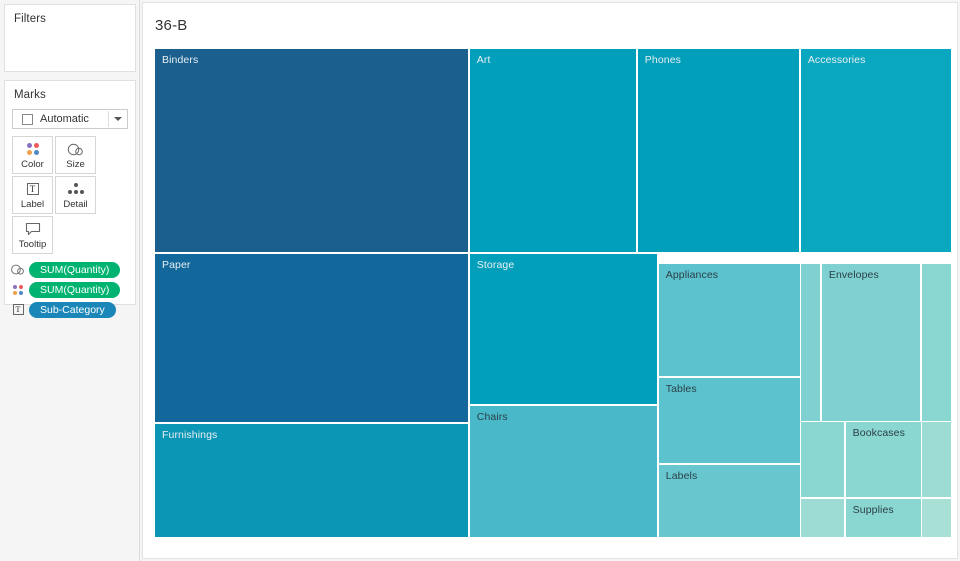  What do you see at coordinates (662, 60) in the screenshot?
I see `treemap-tile-label: Phones` at bounding box center [662, 60].